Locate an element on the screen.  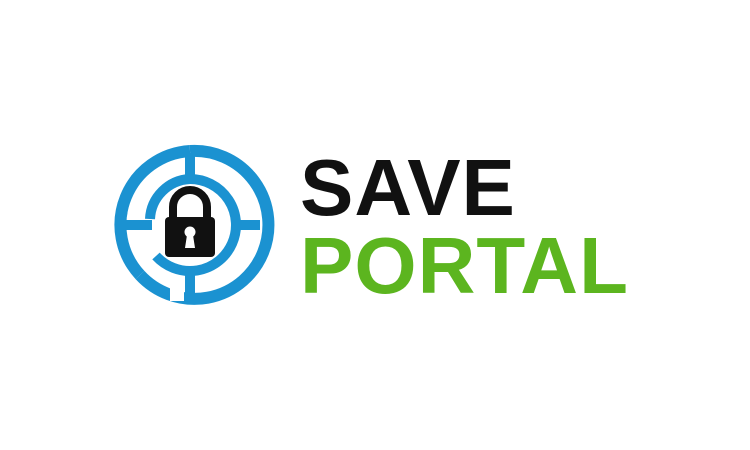
maze-lock-icon is located at coordinates (194, 224).